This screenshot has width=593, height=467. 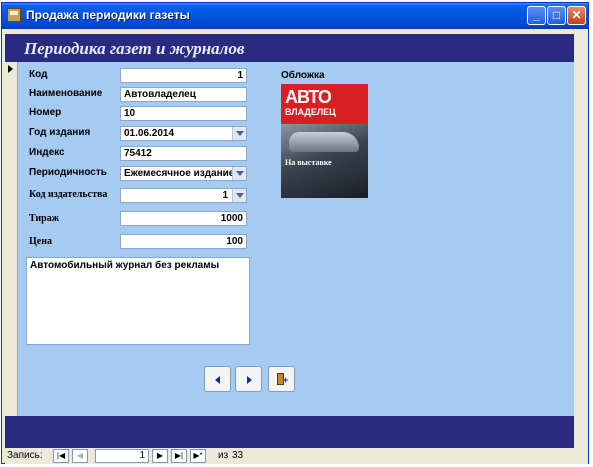 What do you see at coordinates (295, 16) in the screenshot?
I see `title-bar: Продажа периодики газеты _ □ ✕` at bounding box center [295, 16].